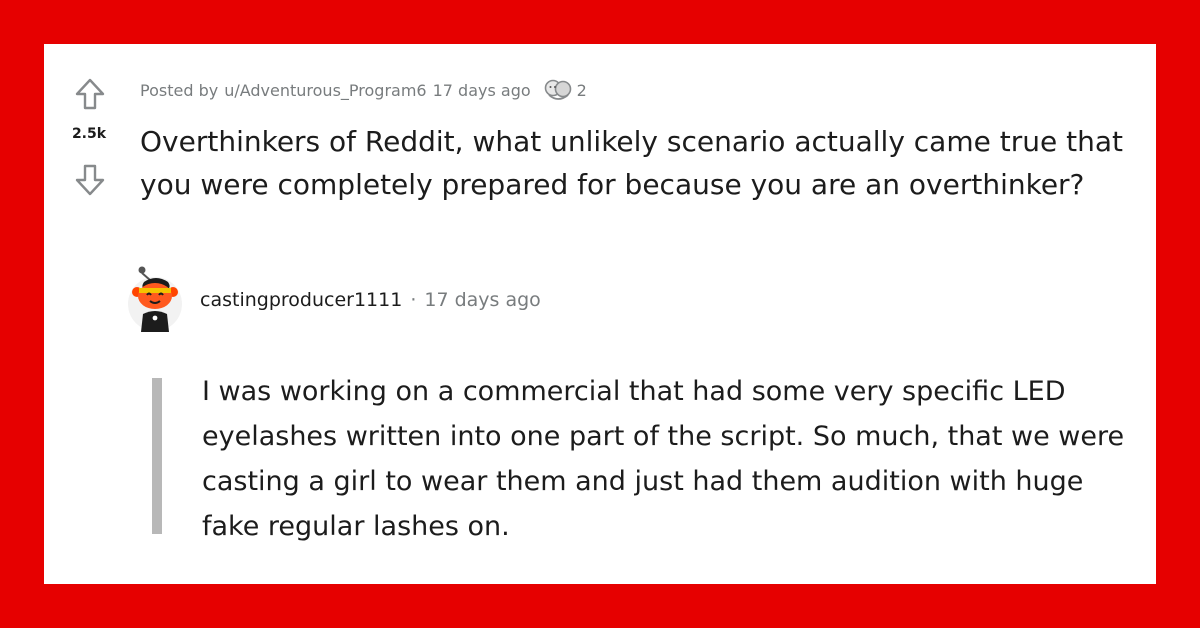 The height and width of the screenshot is (628, 1200). I want to click on award-badge: 2, so click(565, 90).